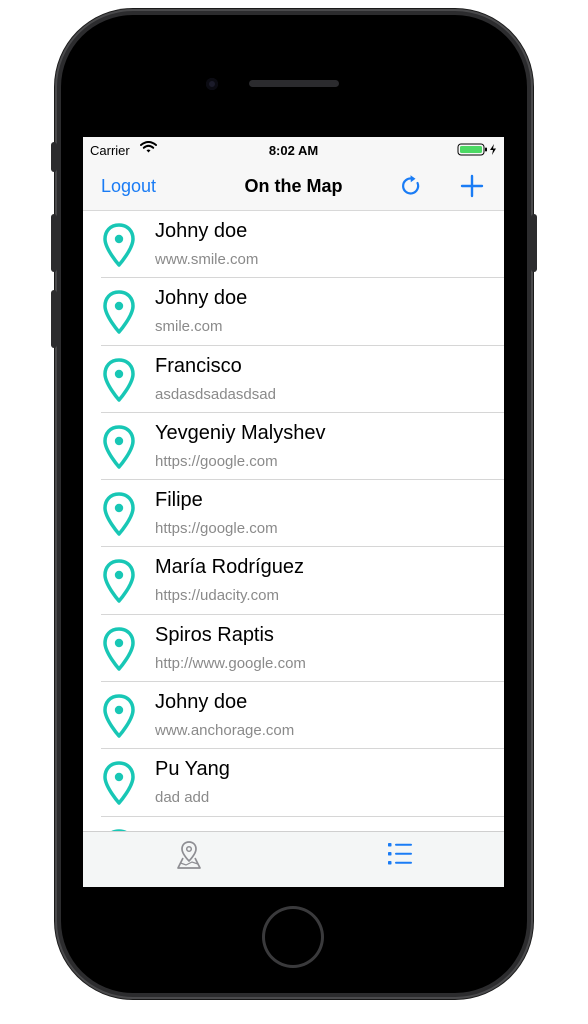  What do you see at coordinates (192, 769) in the screenshot?
I see `student-name: Pu Yang` at bounding box center [192, 769].